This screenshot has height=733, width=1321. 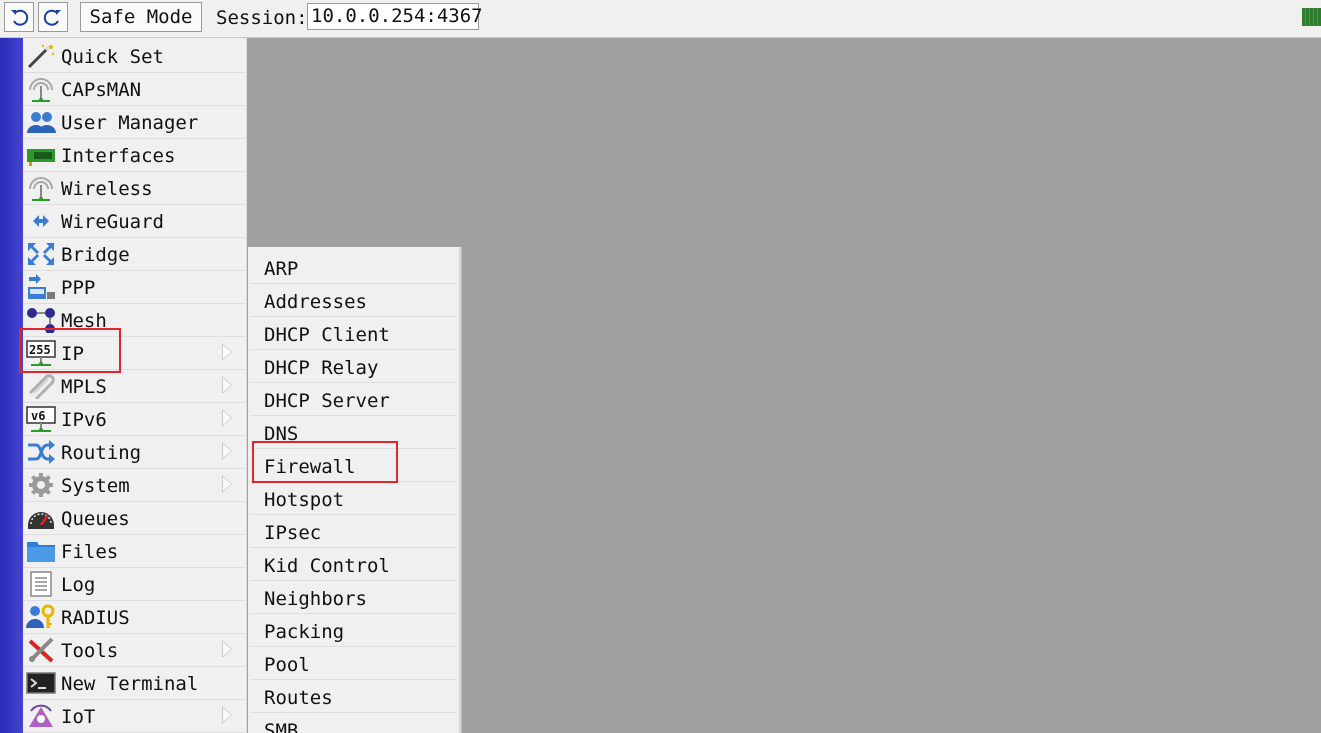 What do you see at coordinates (41, 254) in the screenshot?
I see `bridge-icon` at bounding box center [41, 254].